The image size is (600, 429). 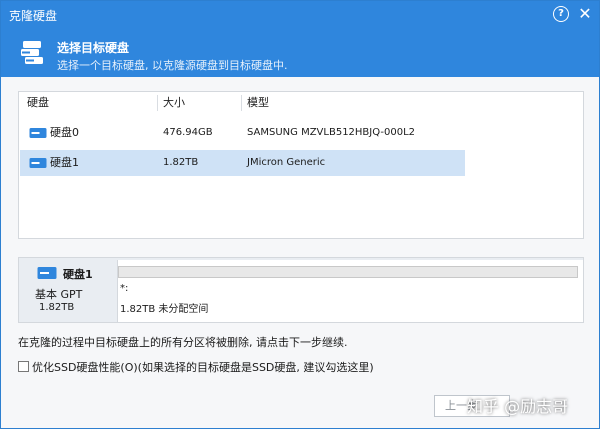 What do you see at coordinates (124, 288) in the screenshot?
I see `partition-label: *:` at bounding box center [124, 288].